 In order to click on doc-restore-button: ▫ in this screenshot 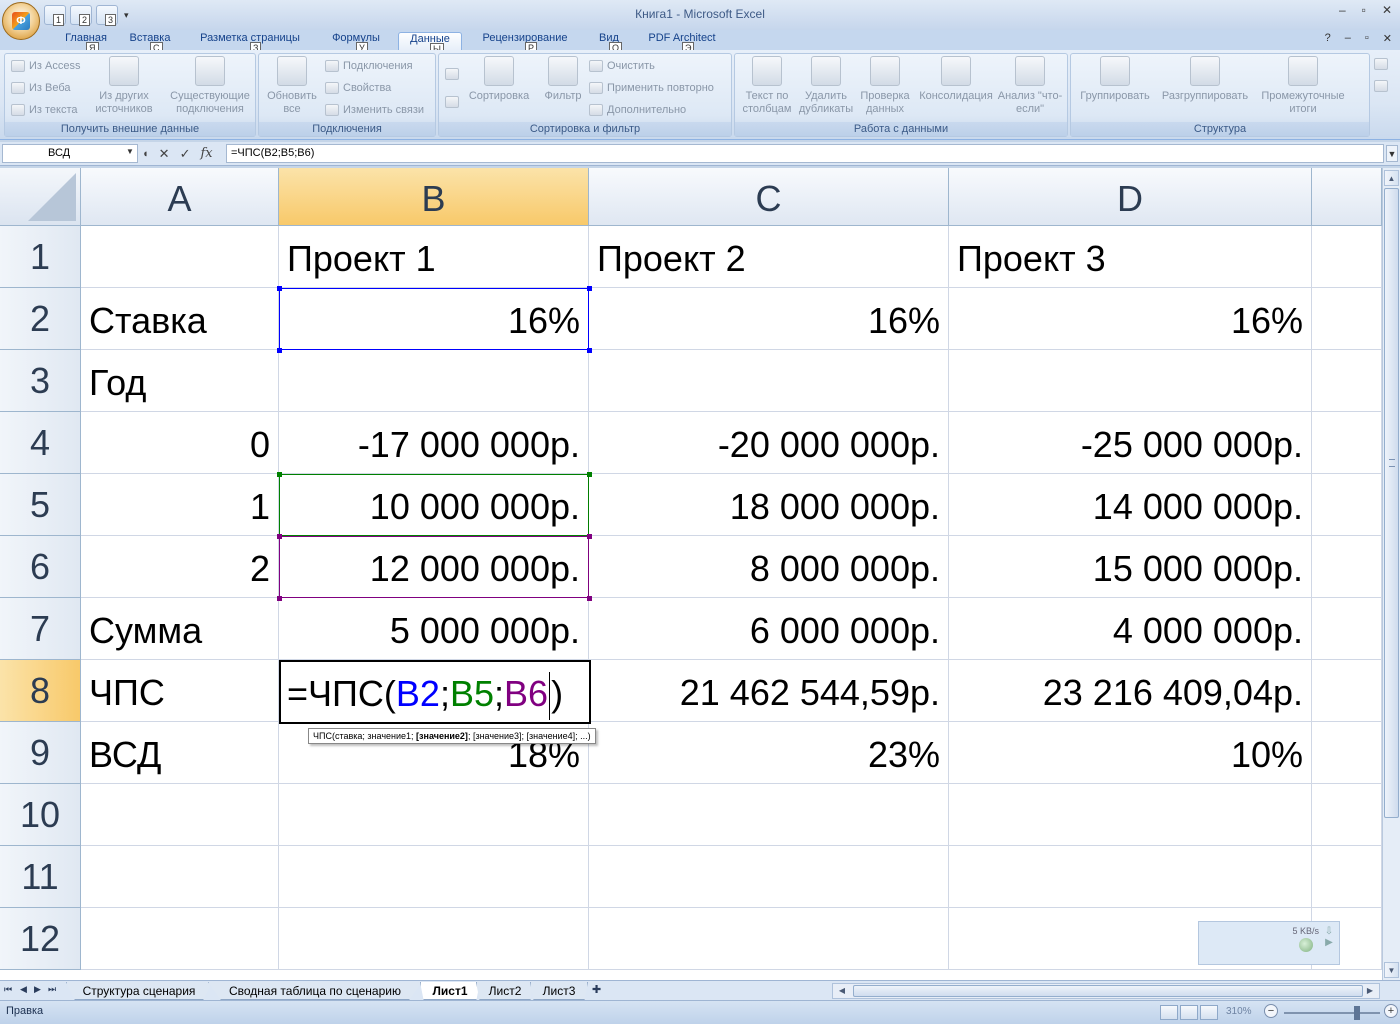, I will do `click(1367, 38)`.